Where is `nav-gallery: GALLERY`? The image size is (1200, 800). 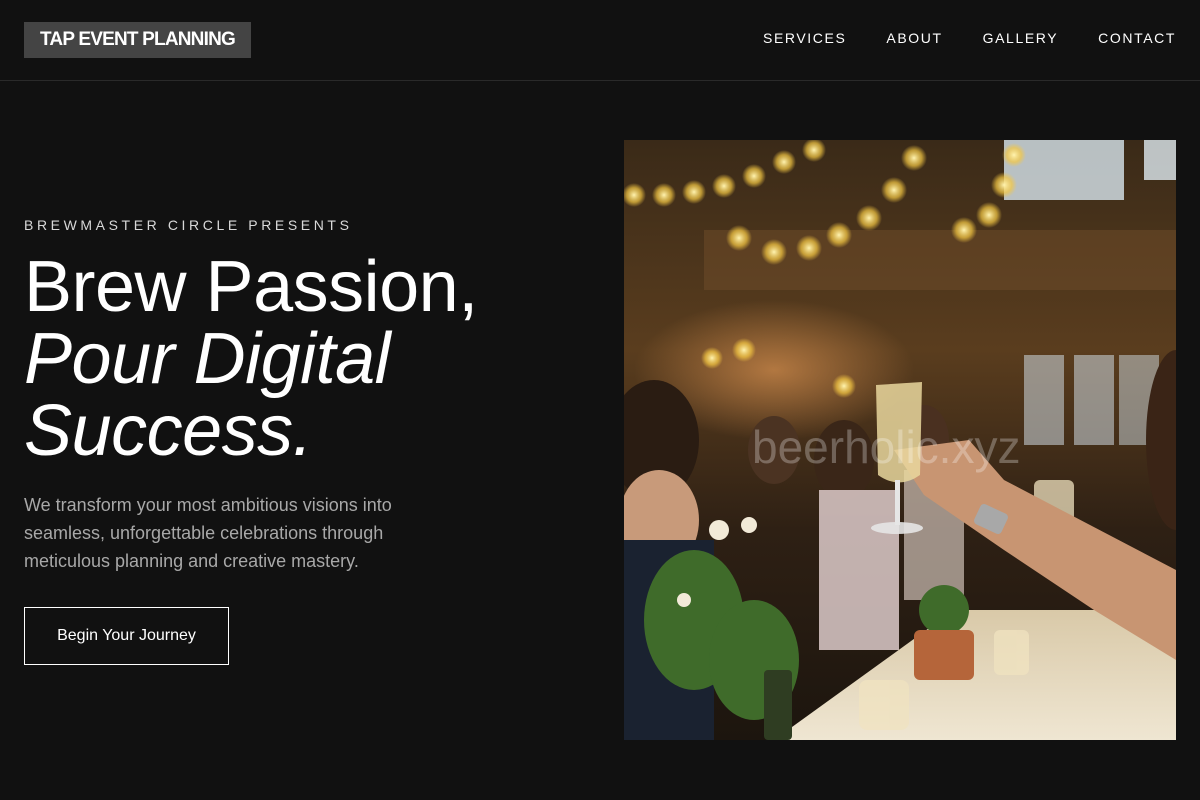
nav-gallery: GALLERY is located at coordinates (1021, 38).